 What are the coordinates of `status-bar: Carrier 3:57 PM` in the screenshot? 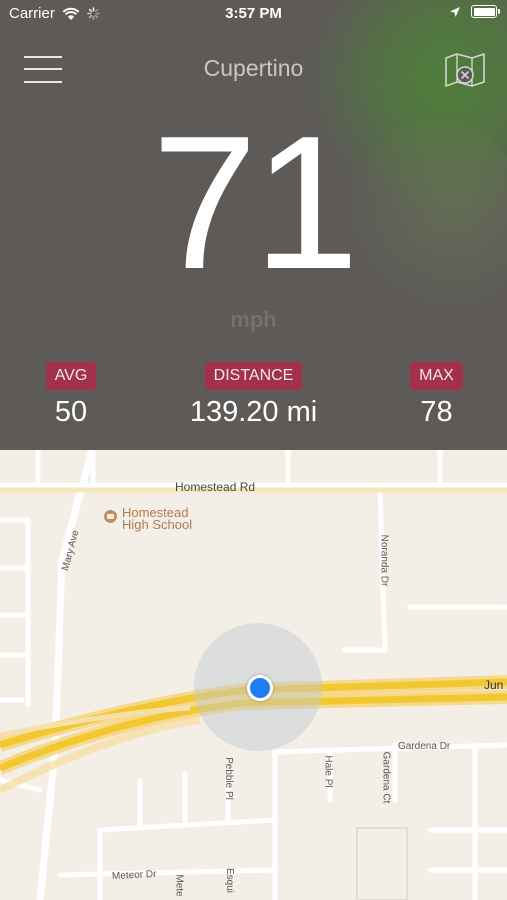 It's located at (253, 14).